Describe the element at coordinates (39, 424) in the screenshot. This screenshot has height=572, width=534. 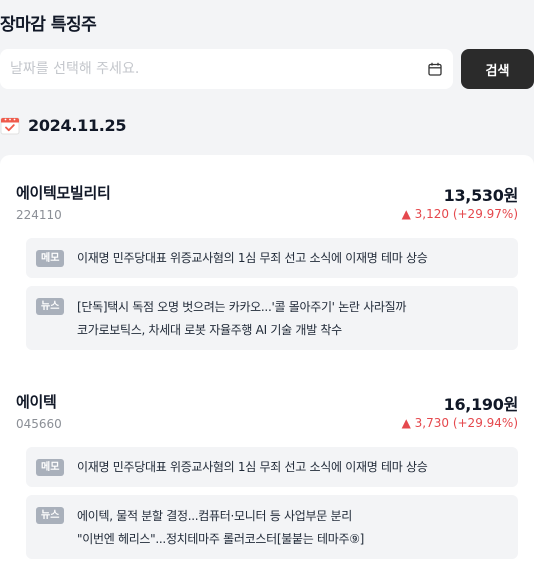
I see `stock-code: 045660` at that location.